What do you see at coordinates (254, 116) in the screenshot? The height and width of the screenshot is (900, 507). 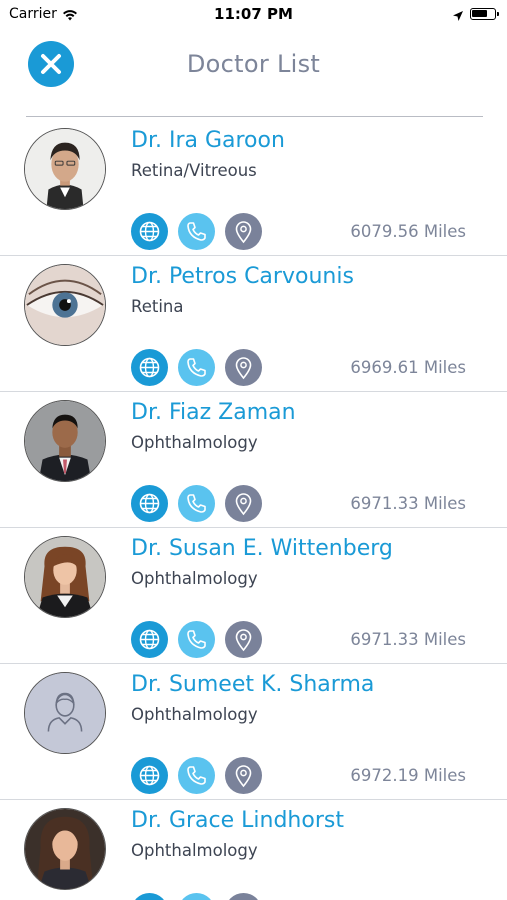 I see `header-divider` at bounding box center [254, 116].